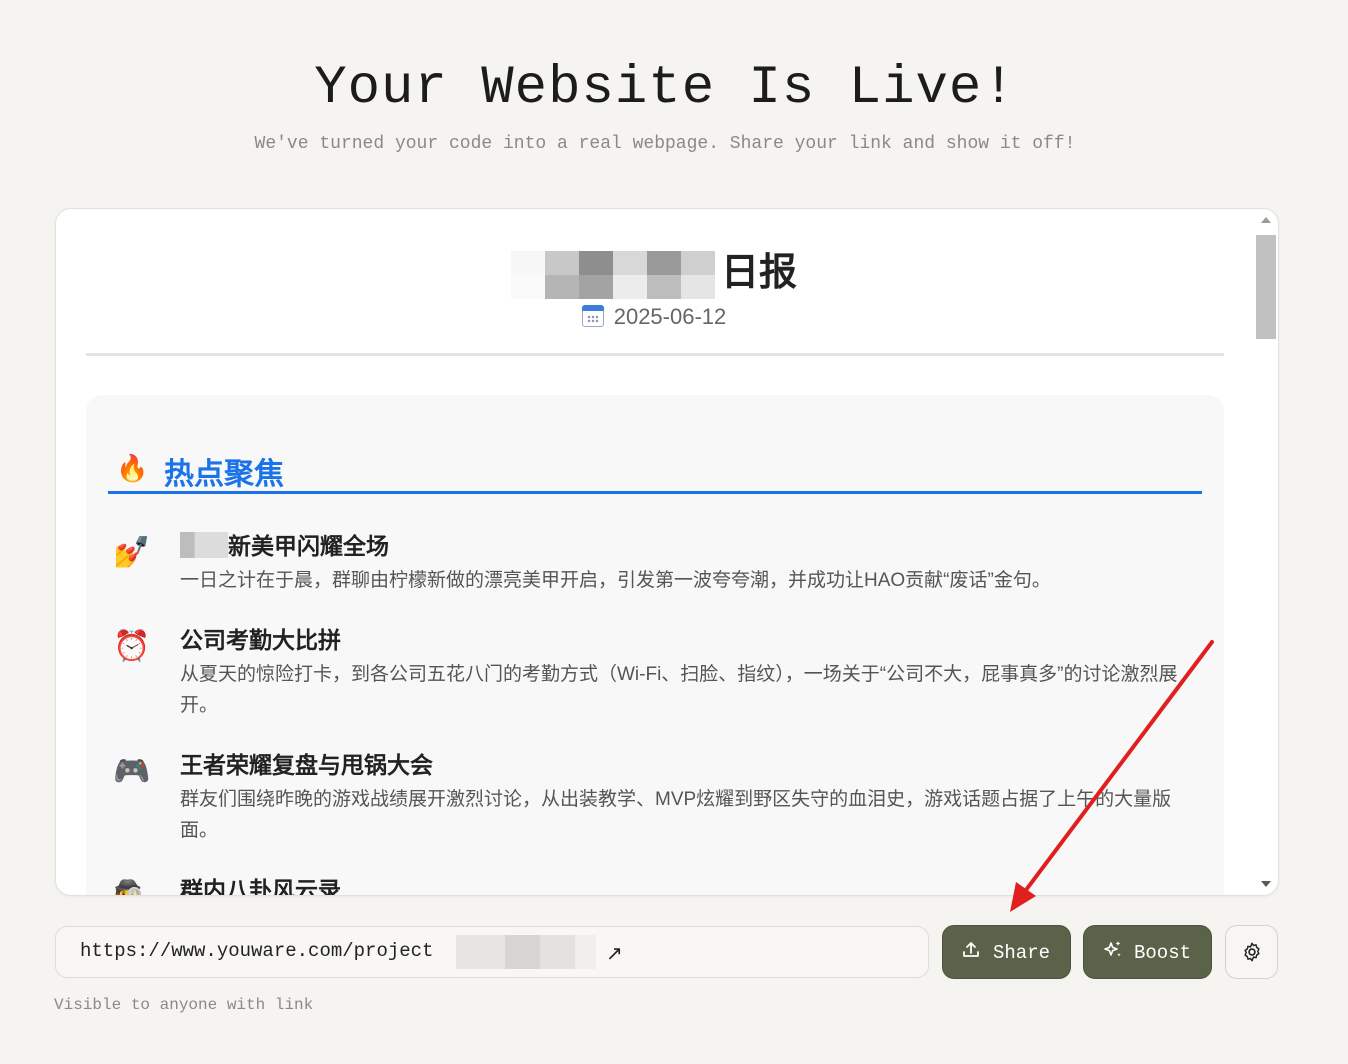  I want to click on sparkles-icon, so click(1113, 953).